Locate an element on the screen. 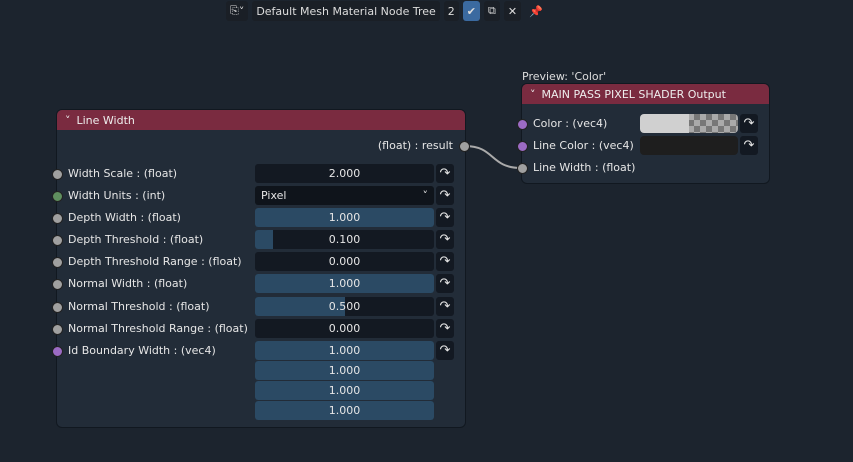 This screenshot has height=462, width=853. input-label: Depth Threshold : (float) is located at coordinates (136, 239).